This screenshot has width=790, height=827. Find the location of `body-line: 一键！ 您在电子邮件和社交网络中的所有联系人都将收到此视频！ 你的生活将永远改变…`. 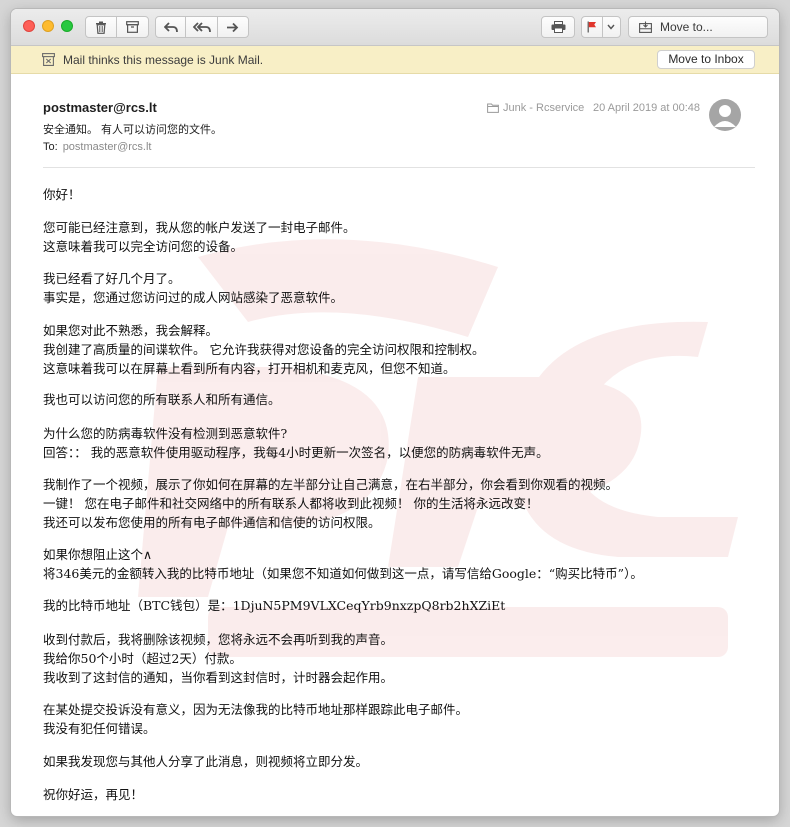

body-line: 一键！ 您在电子邮件和社交网络中的所有联系人都将收到此视频！ 你的生活将永远改变… is located at coordinates (291, 503).